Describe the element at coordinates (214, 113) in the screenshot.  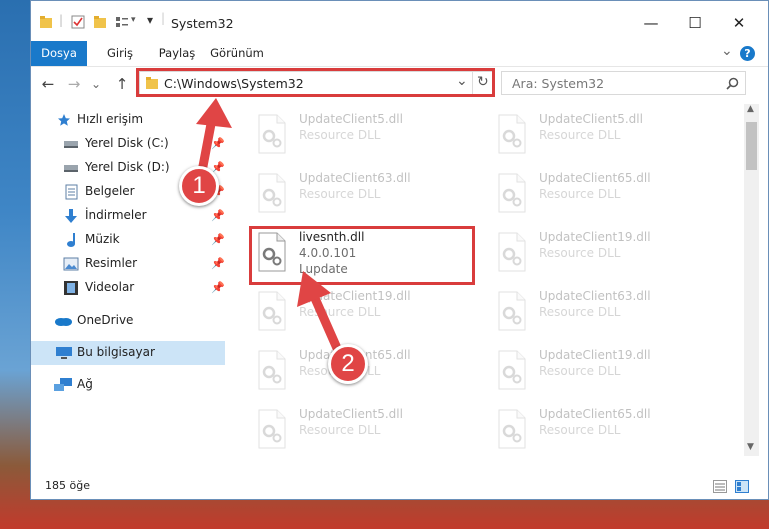
I see `arrow-1-head` at that location.